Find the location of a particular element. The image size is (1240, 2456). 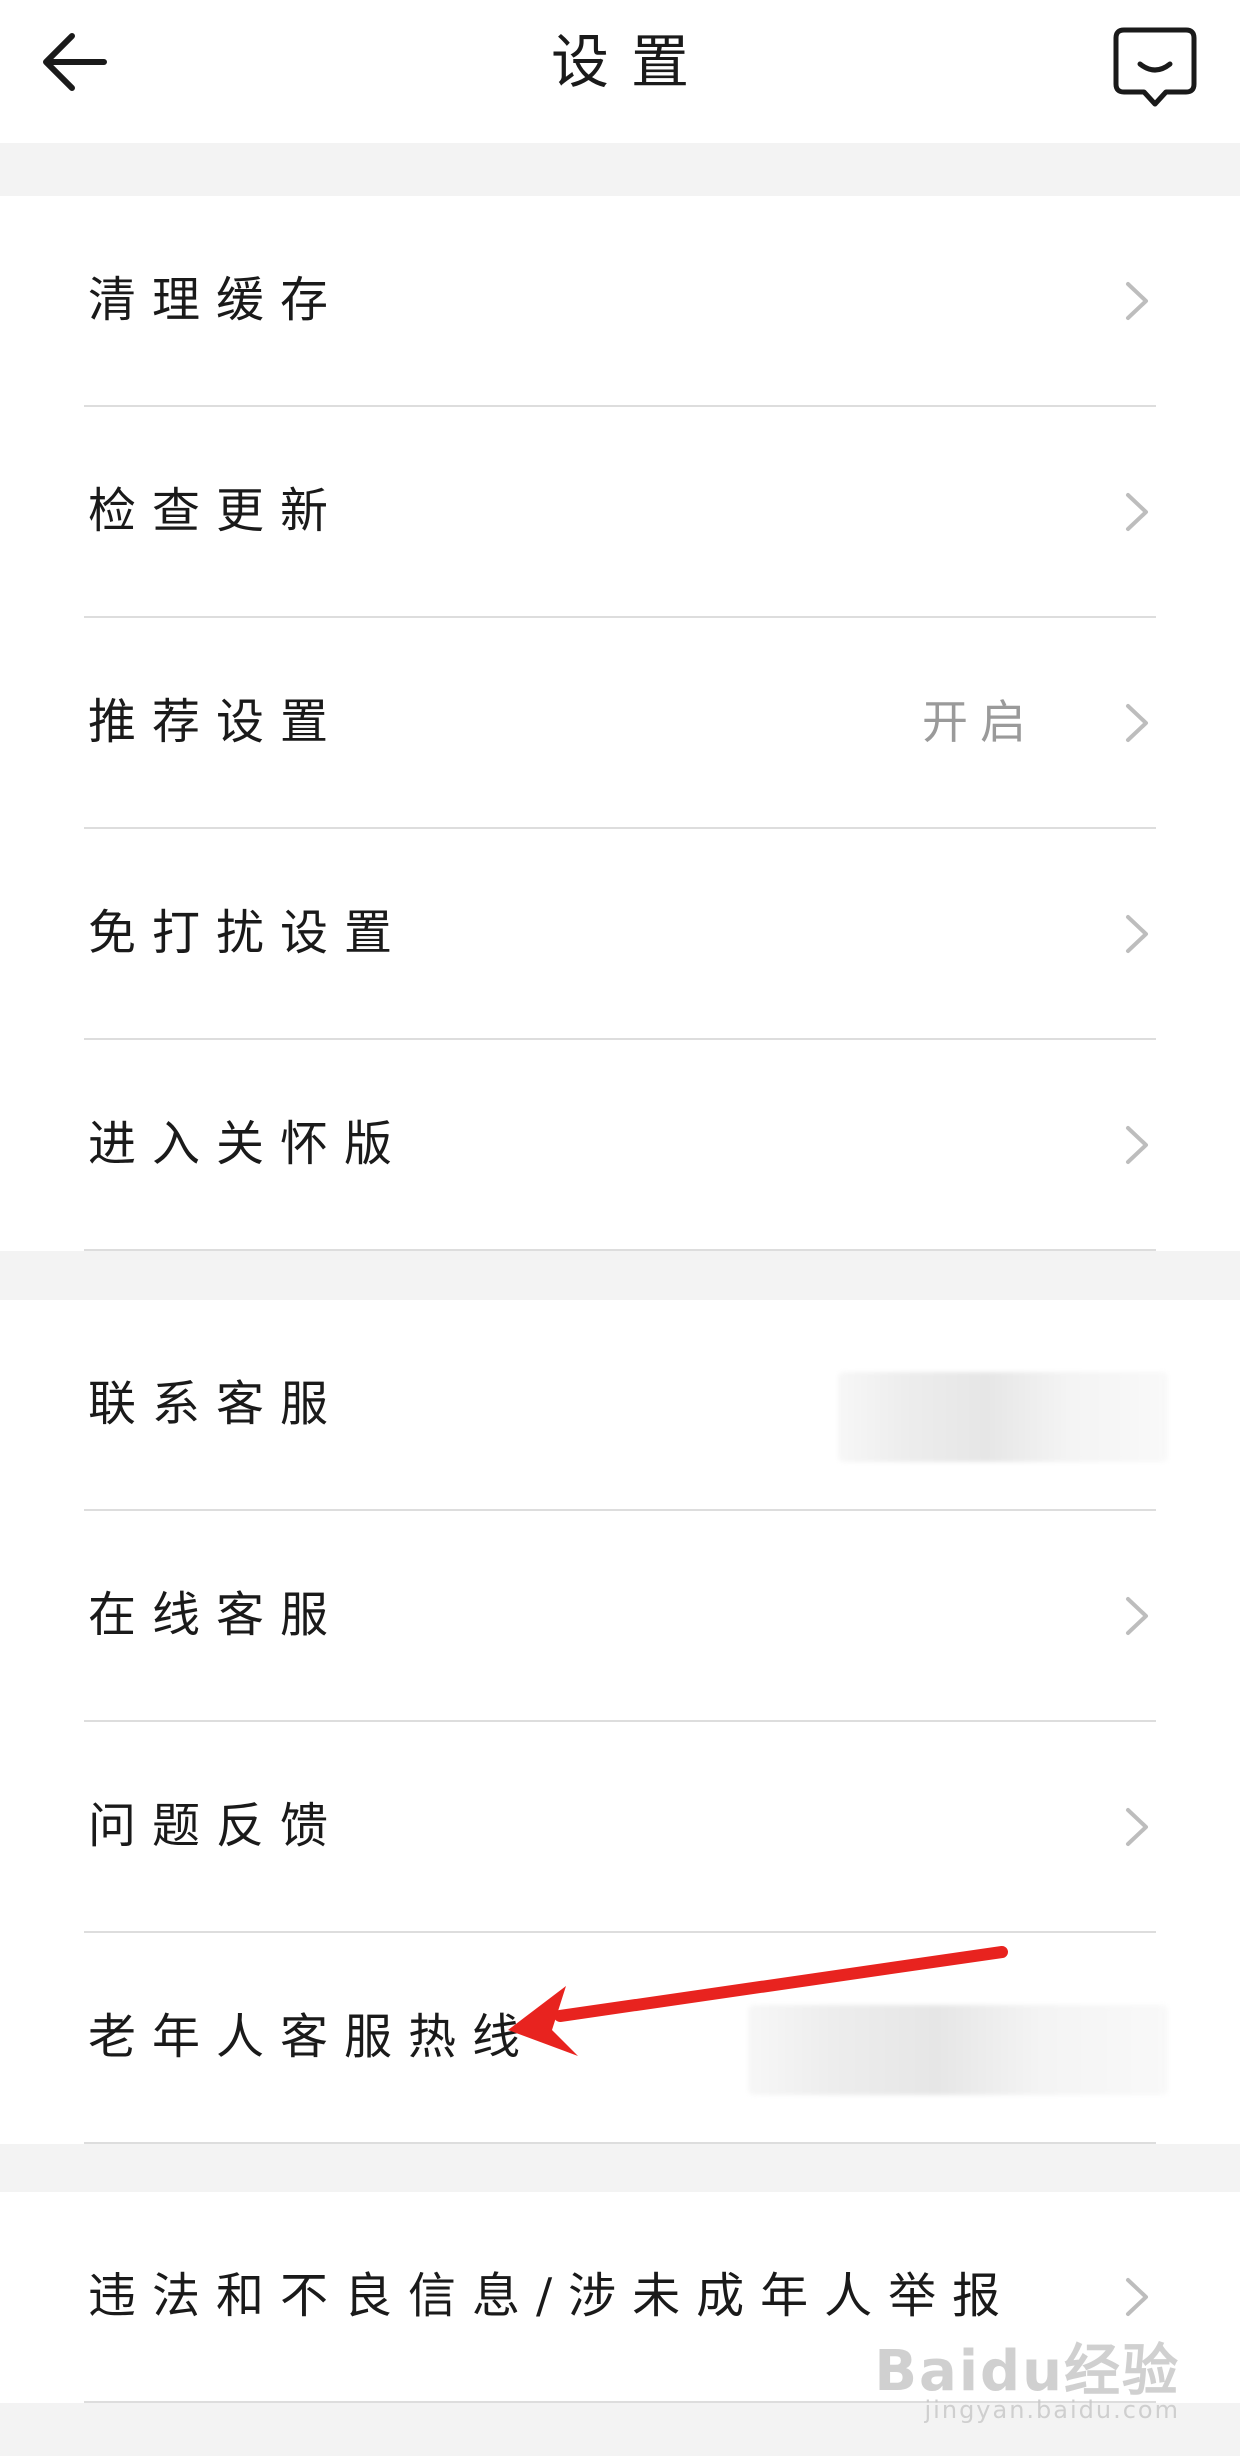

check-update-item: 检查更新 is located at coordinates (620, 512).